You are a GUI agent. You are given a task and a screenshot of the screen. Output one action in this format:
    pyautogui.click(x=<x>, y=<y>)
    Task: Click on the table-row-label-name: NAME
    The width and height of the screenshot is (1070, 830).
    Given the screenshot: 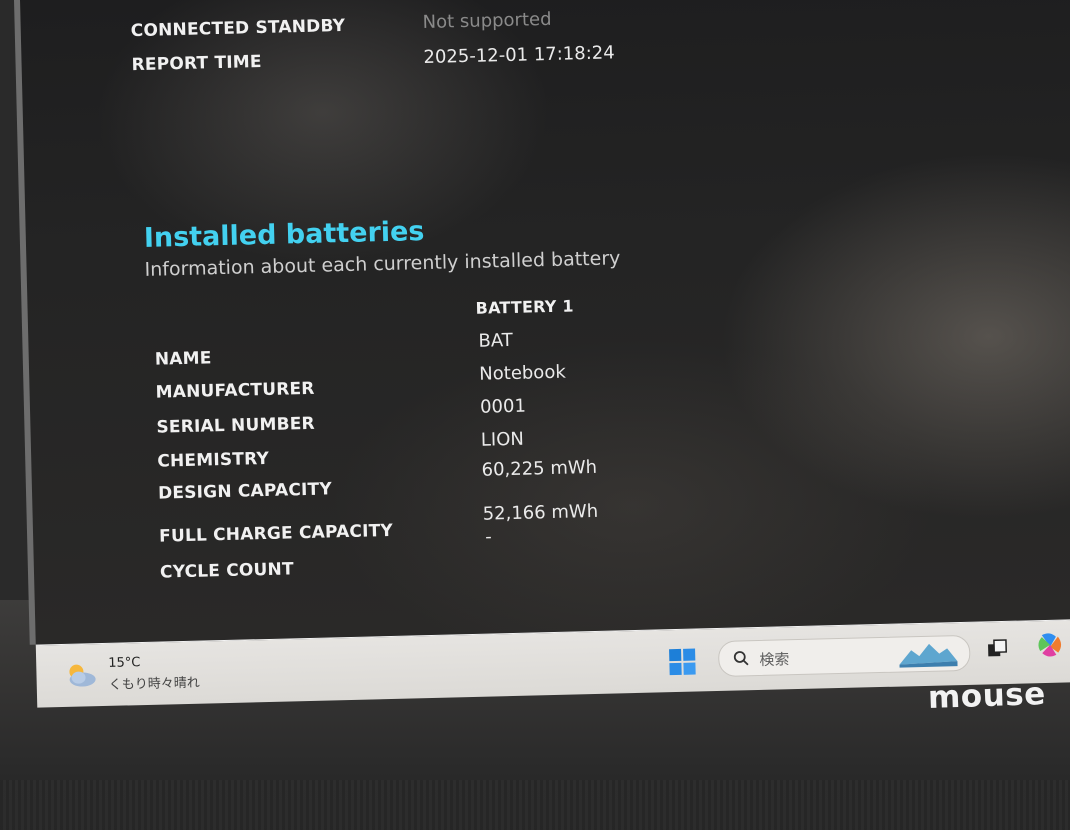 What is the action you would take?
    pyautogui.click(x=183, y=359)
    